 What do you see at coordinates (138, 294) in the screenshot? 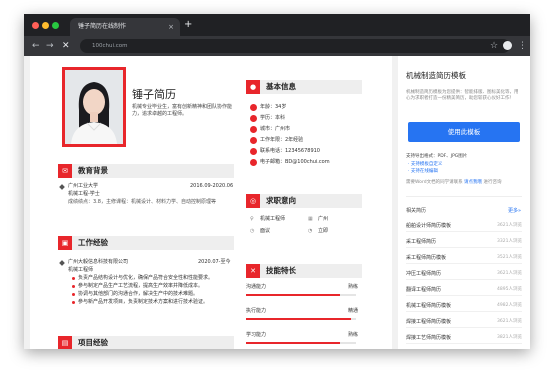
I see `work-bullet: 协调与其他部门的沟通合作，解决生产中的技术难题。` at bounding box center [138, 294].